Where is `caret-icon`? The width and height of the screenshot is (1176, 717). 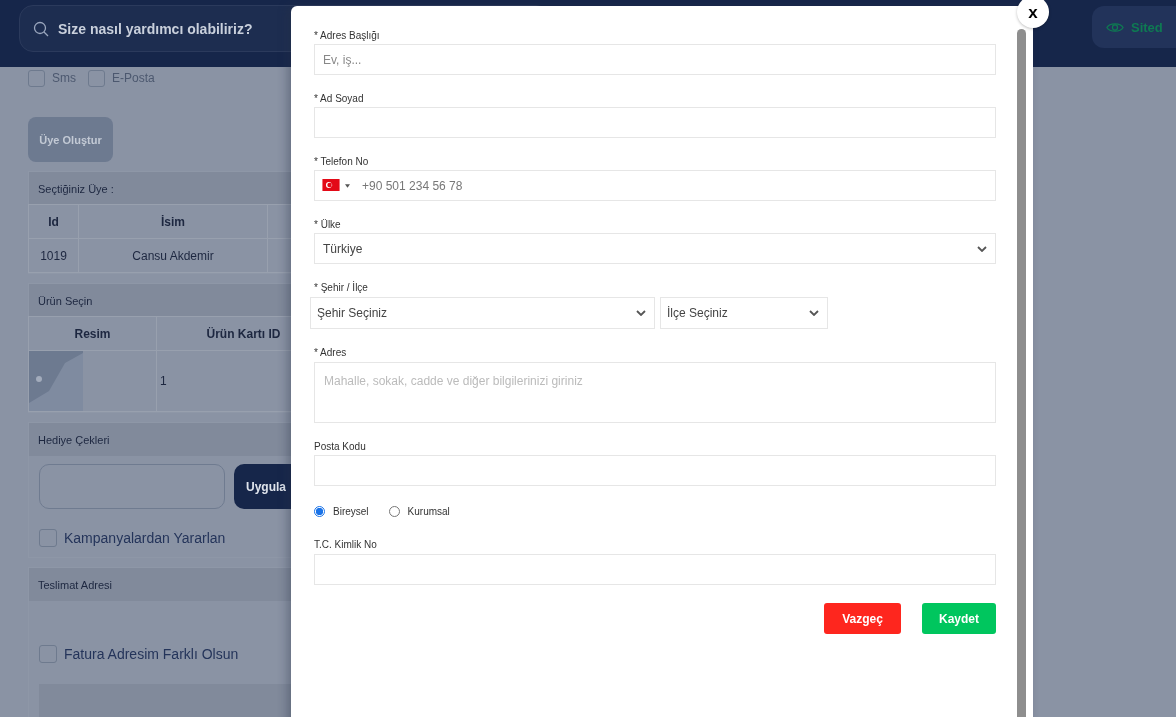 caret-icon is located at coordinates (347, 186).